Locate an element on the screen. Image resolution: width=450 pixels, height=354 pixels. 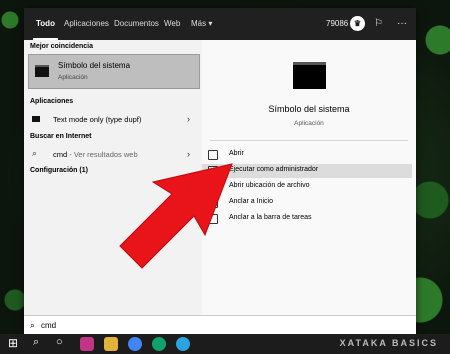
action-open-location: Abrir ubicación de archivo is located at coordinates (307, 187).